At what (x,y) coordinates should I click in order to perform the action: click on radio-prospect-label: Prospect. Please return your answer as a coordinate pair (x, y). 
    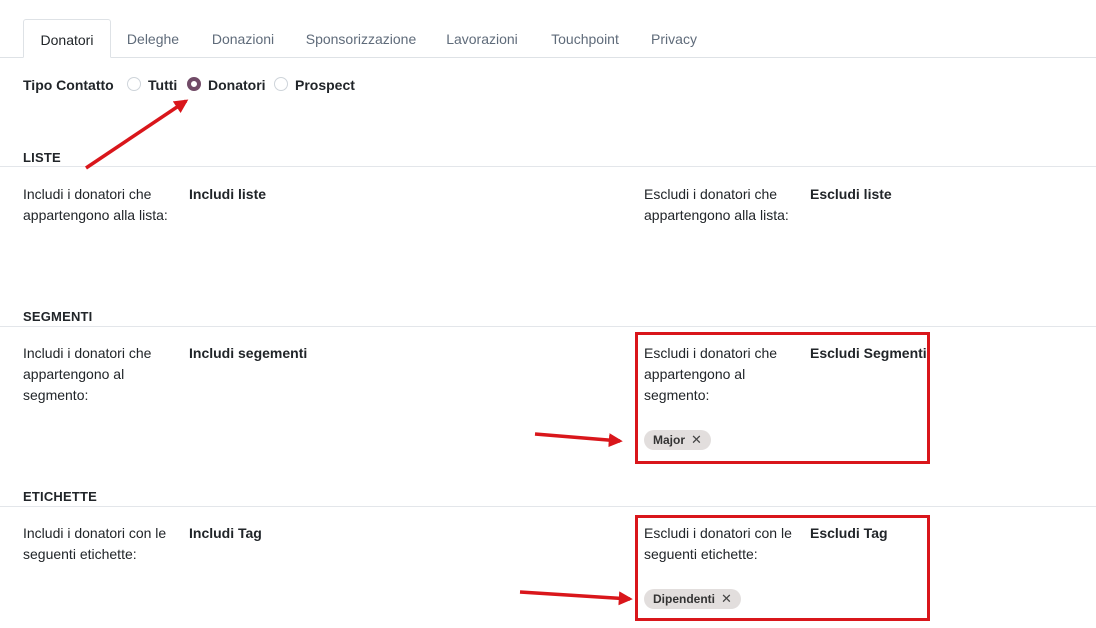
    Looking at the image, I should click on (325, 85).